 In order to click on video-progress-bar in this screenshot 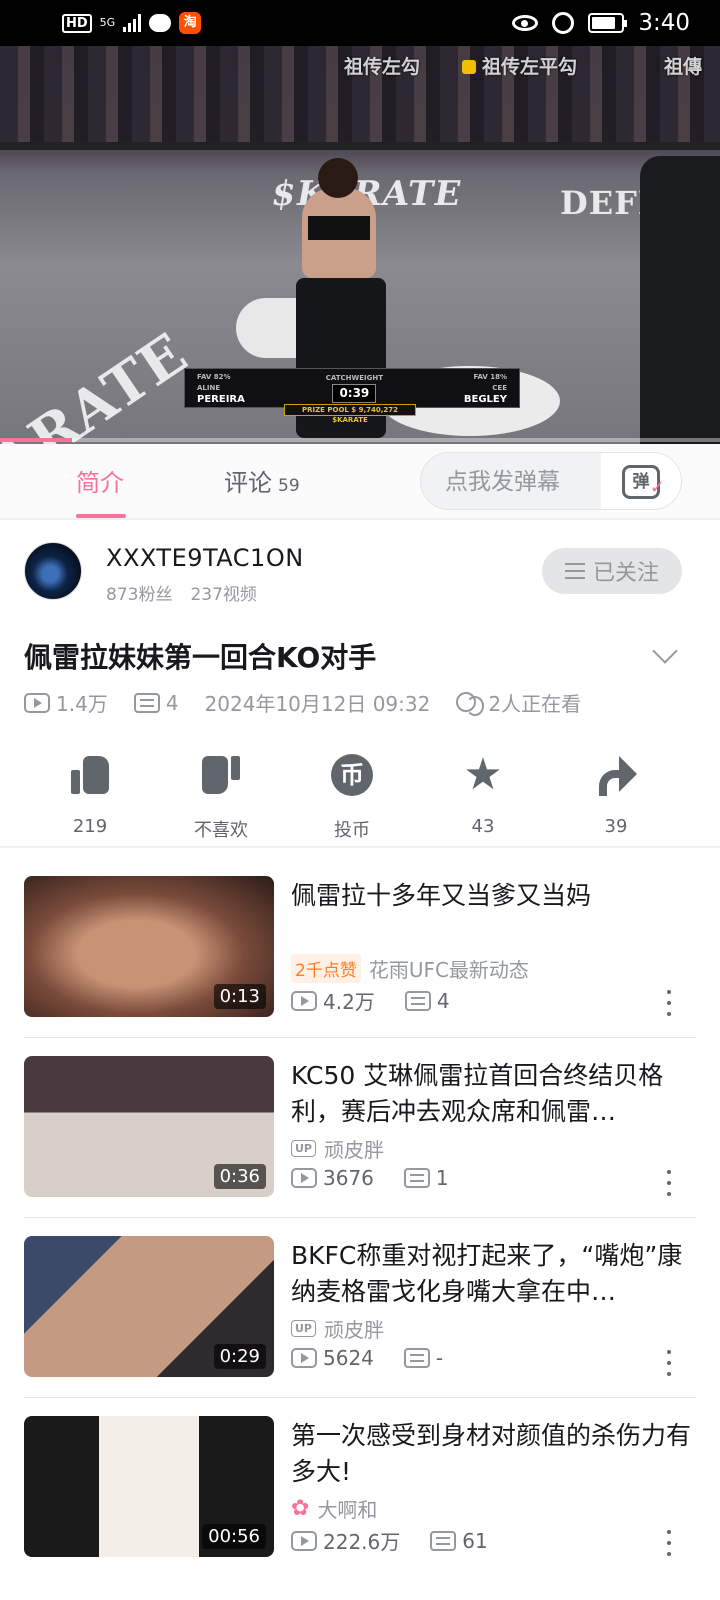, I will do `click(360, 440)`.